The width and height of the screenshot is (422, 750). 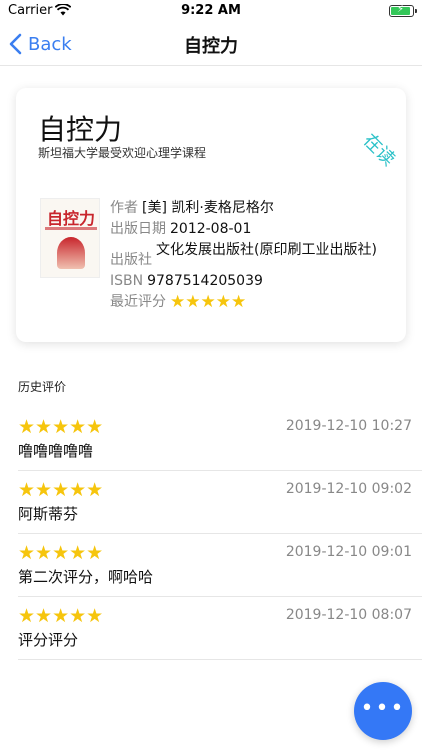 What do you see at coordinates (71, 253) in the screenshot?
I see `cover-illustration` at bounding box center [71, 253].